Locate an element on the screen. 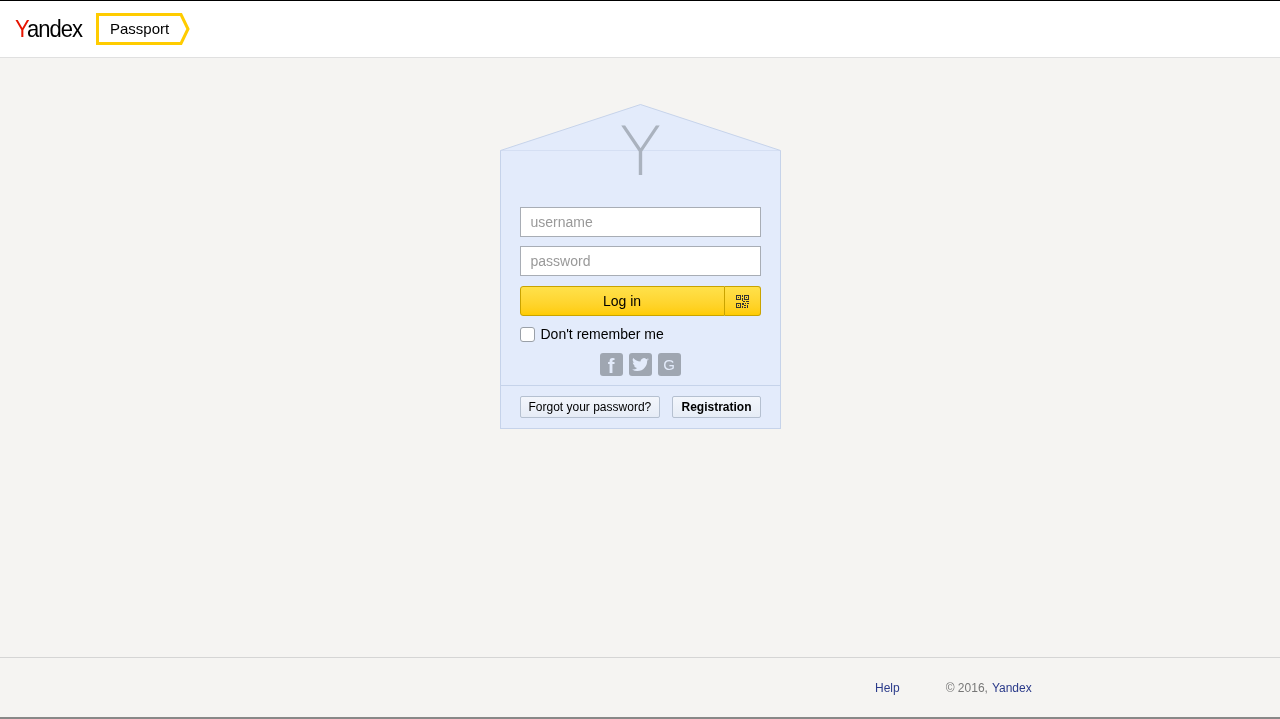 The width and height of the screenshot is (1280, 719). twitter-bird-icon is located at coordinates (640, 364).